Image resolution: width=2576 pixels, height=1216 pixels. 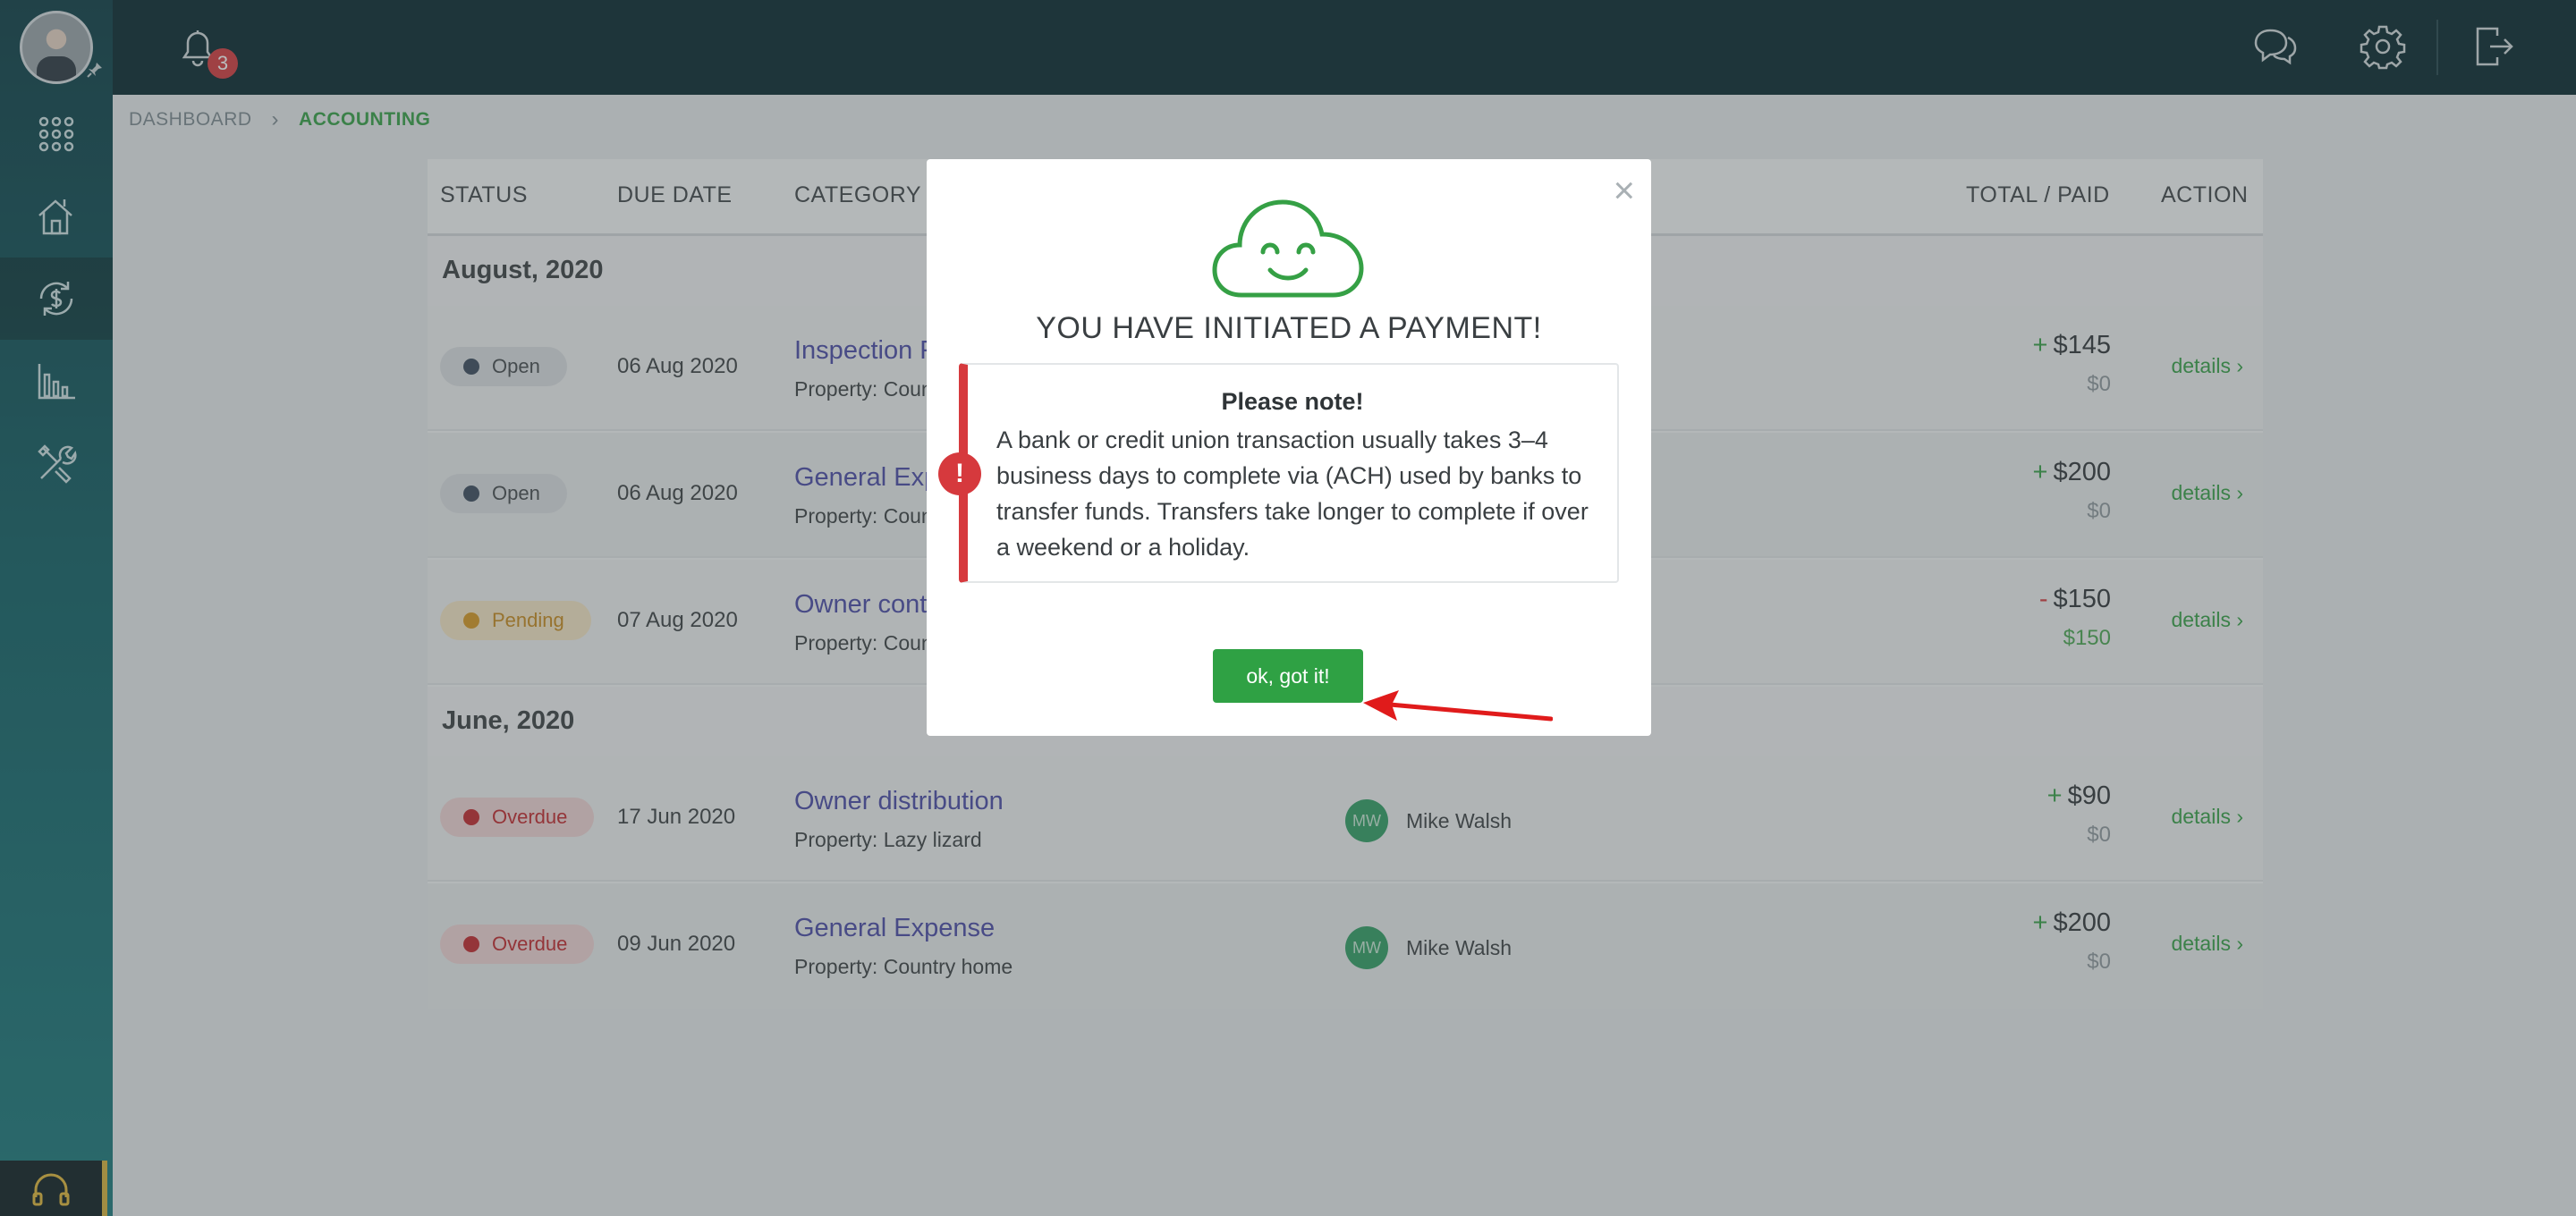 I want to click on ok-got-it-button: ok, got it!, so click(x=1288, y=676).